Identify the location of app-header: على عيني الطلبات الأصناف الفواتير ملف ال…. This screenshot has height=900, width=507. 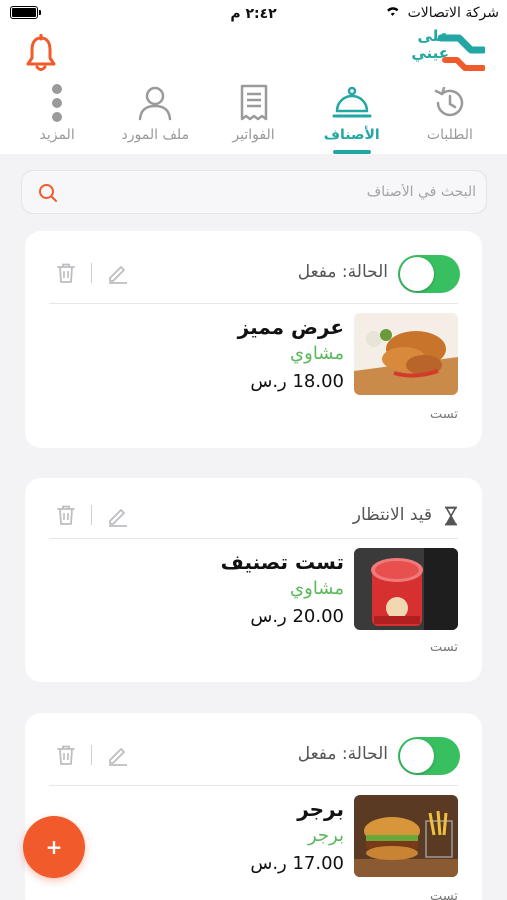
(253, 91).